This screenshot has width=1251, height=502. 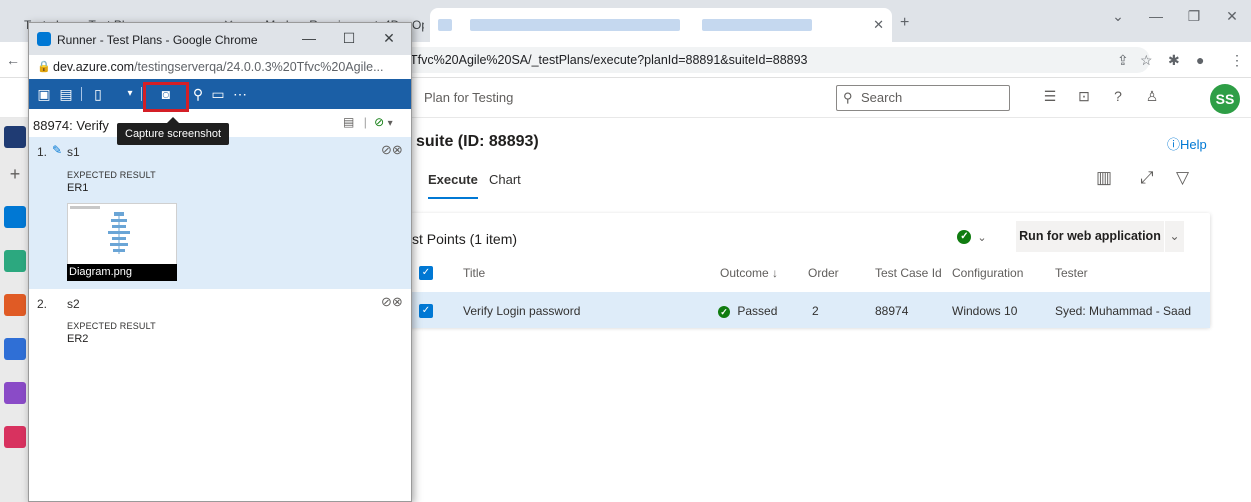 I want to click on step-action: s1, so click(x=73, y=152).